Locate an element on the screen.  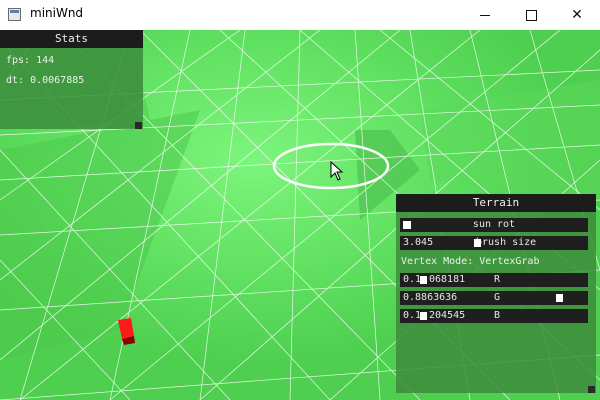
color-g-label: G is located at coordinates (497, 297).